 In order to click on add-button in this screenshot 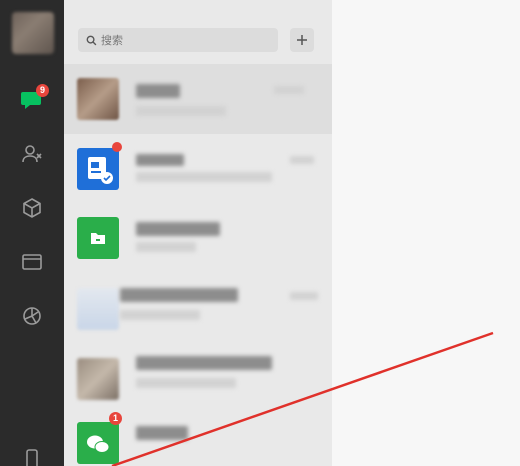, I will do `click(302, 40)`.